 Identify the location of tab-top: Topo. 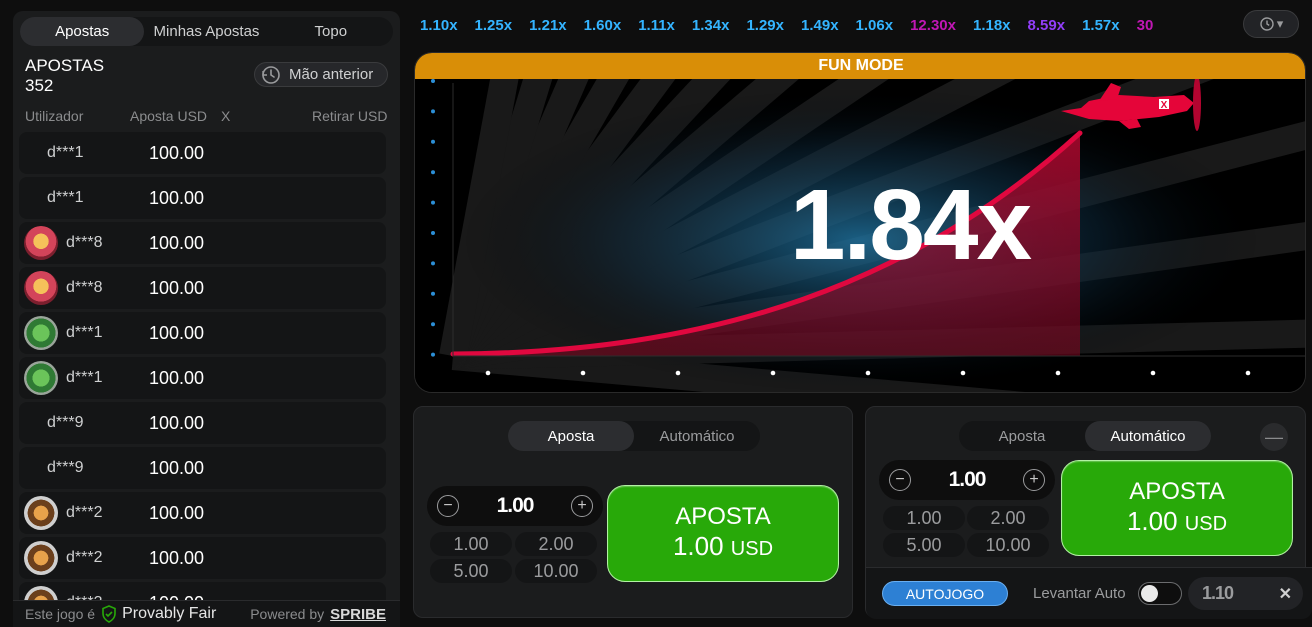
(331, 31).